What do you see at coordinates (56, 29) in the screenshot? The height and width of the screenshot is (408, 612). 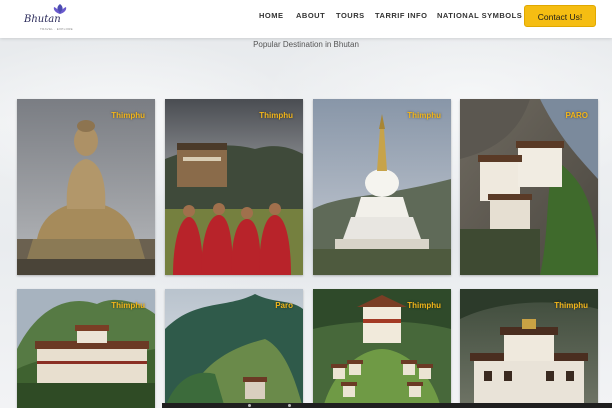 I see `brand-tagline: TRAVEL · EXPLORE` at bounding box center [56, 29].